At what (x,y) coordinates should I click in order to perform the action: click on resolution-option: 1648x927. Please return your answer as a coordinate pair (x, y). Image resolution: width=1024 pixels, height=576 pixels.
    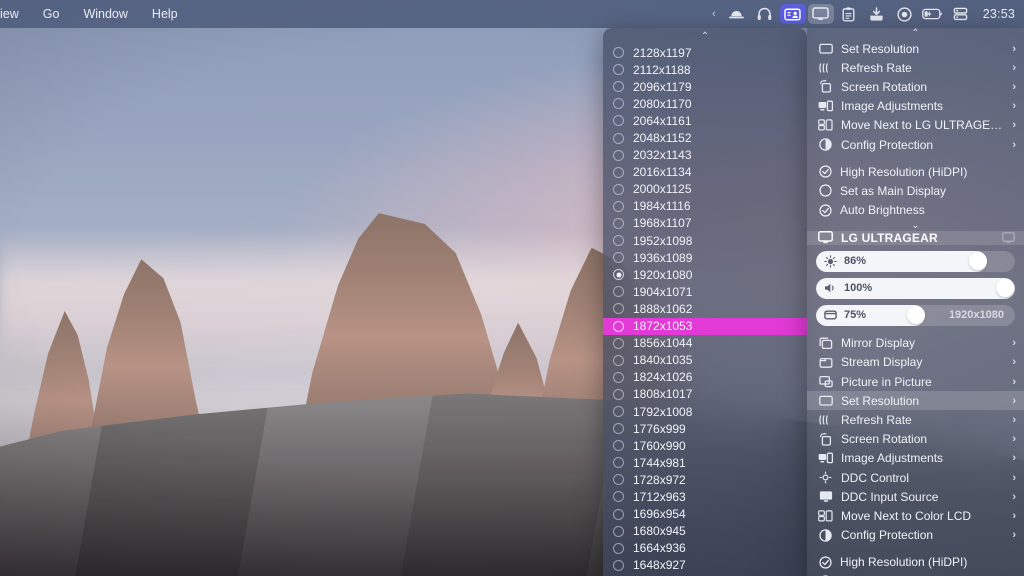
    Looking at the image, I should click on (705, 565).